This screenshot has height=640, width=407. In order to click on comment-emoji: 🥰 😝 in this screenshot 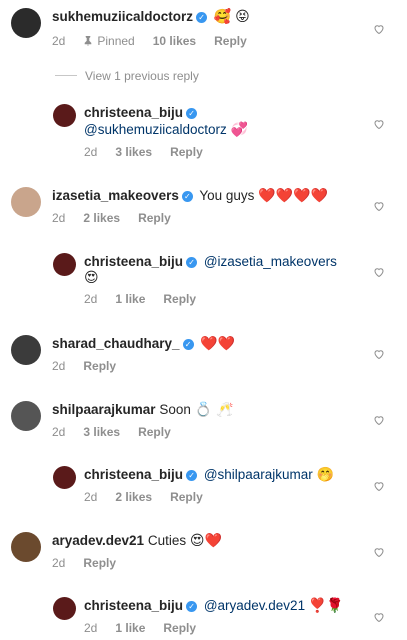, I will do `click(231, 16)`.